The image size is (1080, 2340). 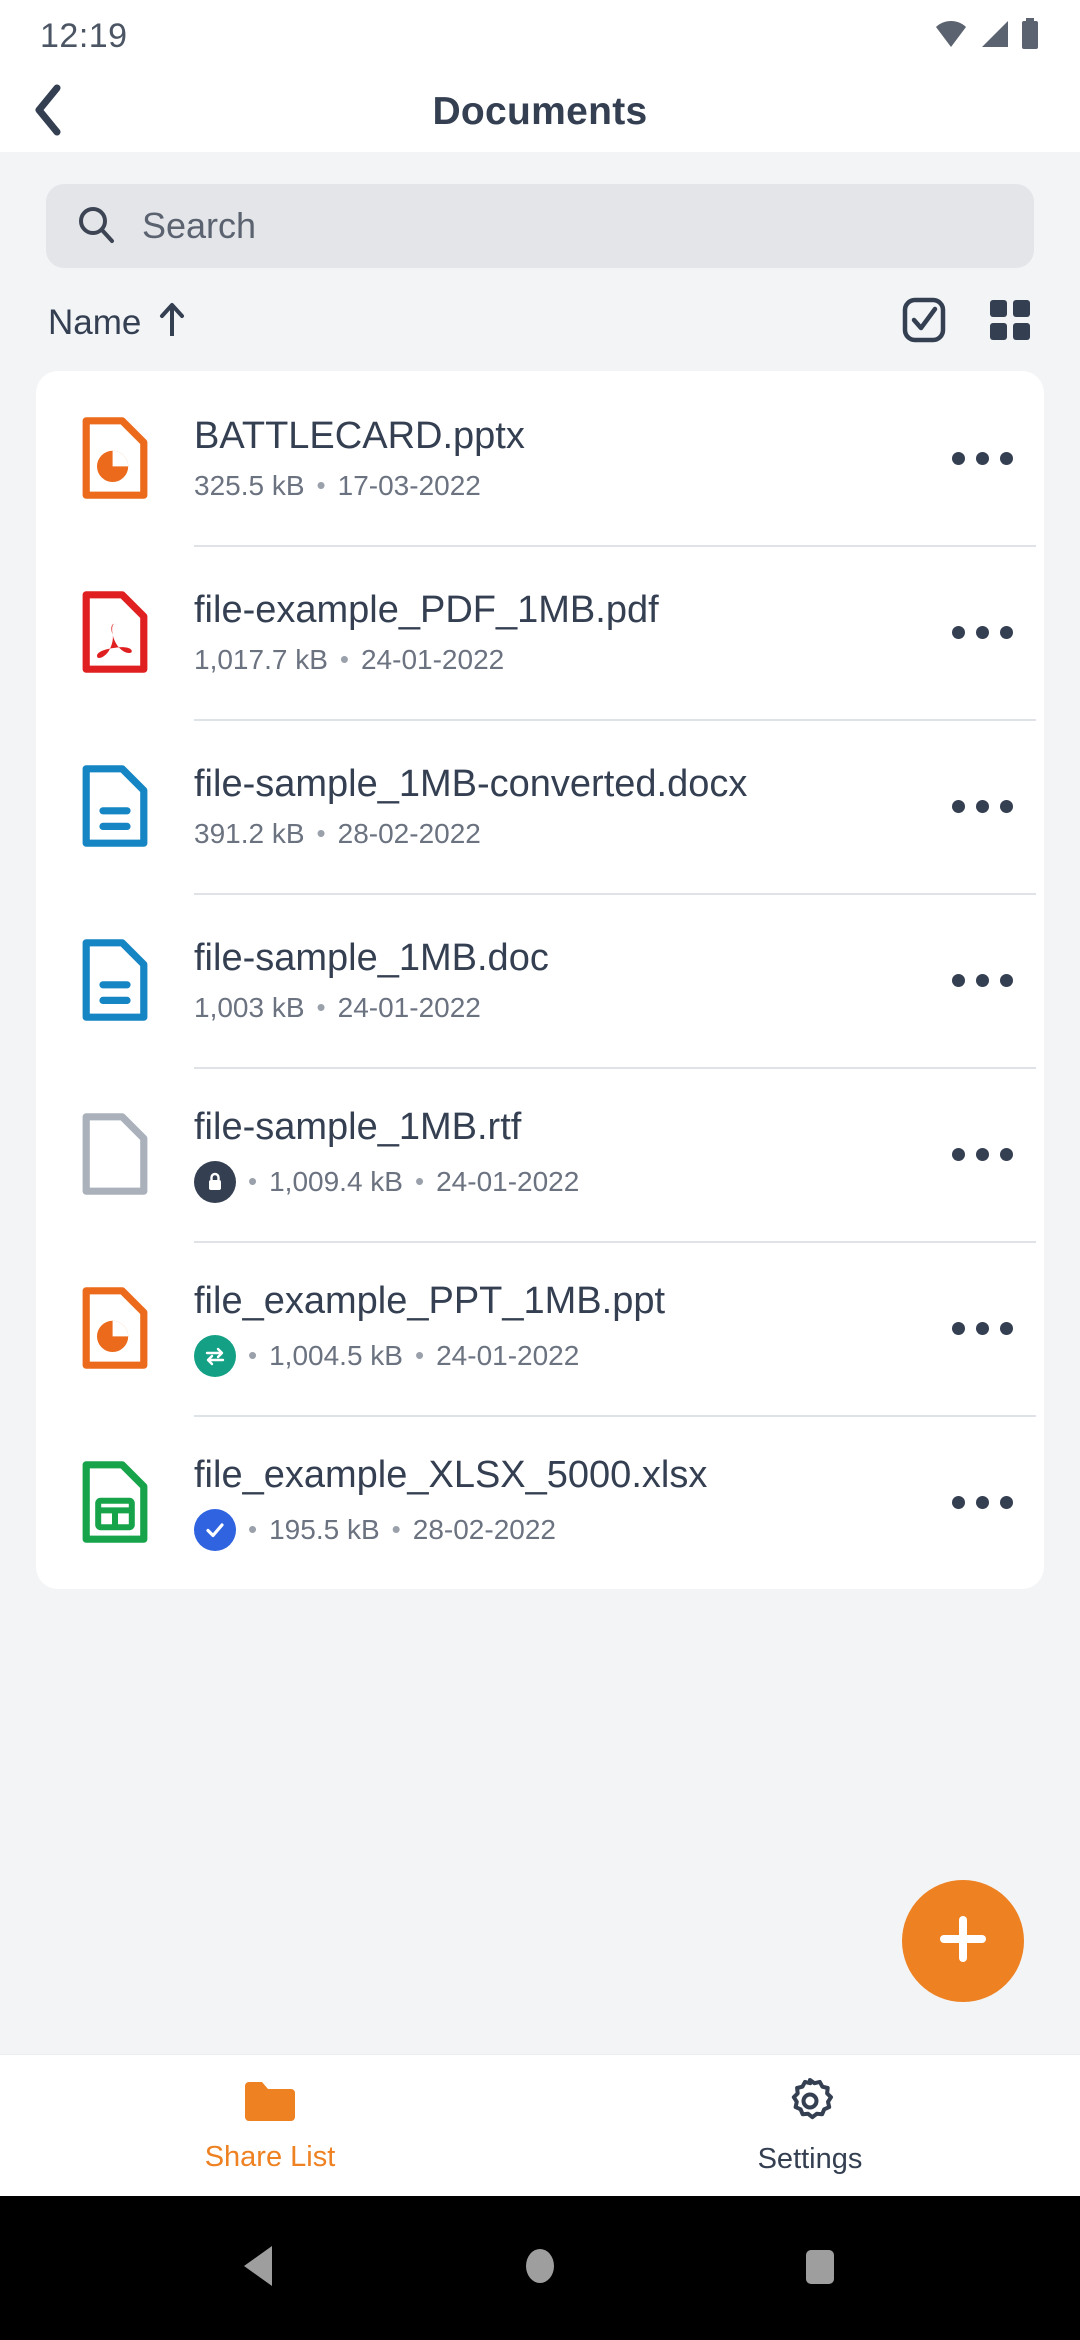 What do you see at coordinates (540, 319) in the screenshot?
I see `sort-toolbar: Name` at bounding box center [540, 319].